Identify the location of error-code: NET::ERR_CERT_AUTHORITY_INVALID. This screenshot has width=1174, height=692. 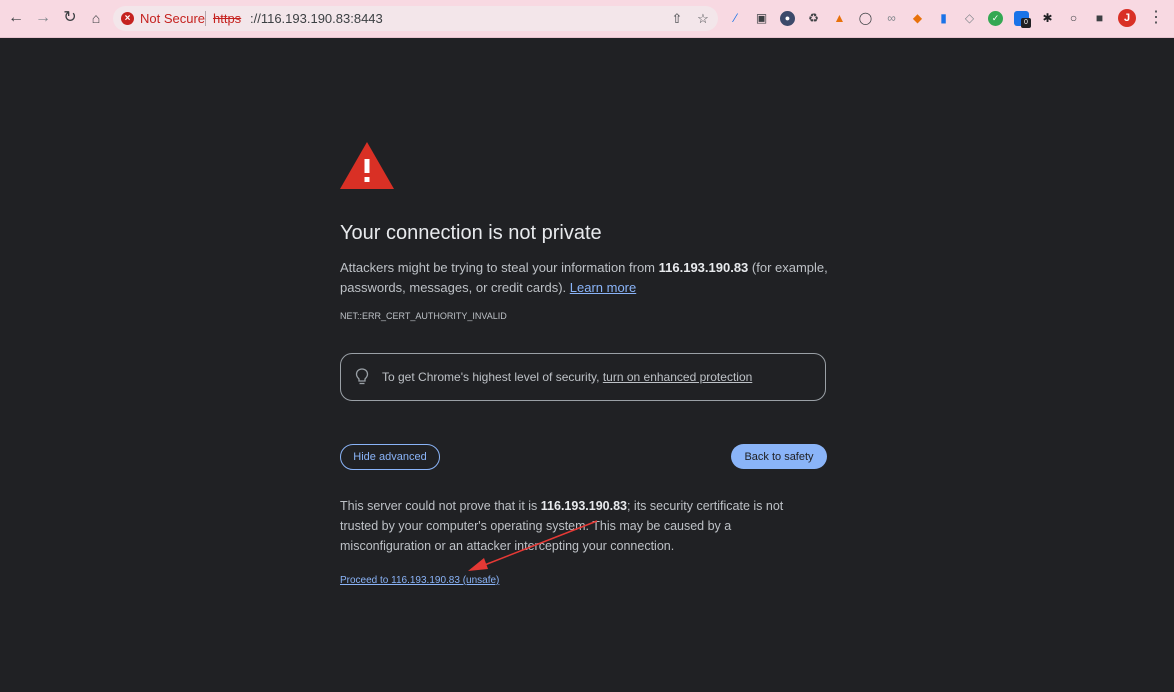
(423, 316).